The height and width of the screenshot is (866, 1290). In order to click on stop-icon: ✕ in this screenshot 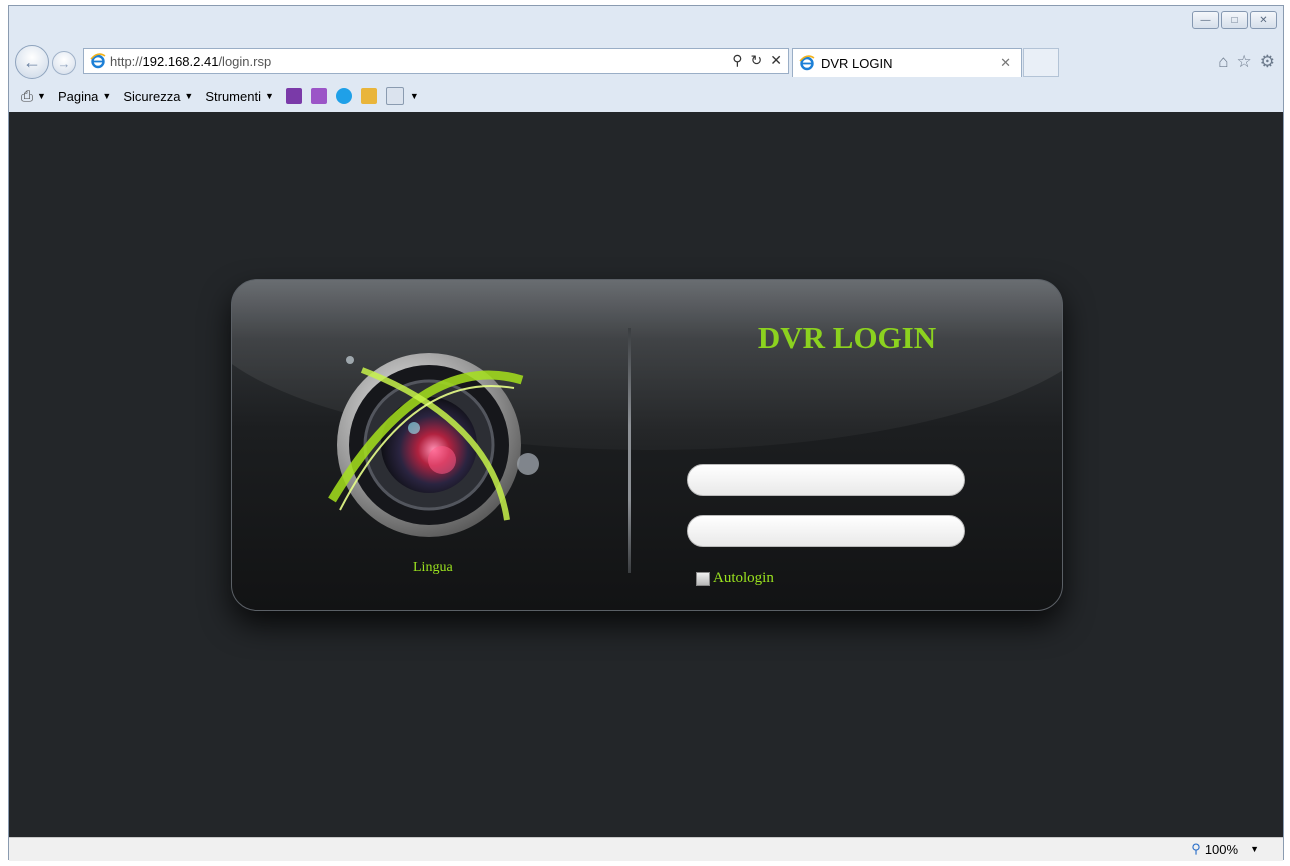, I will do `click(776, 60)`.